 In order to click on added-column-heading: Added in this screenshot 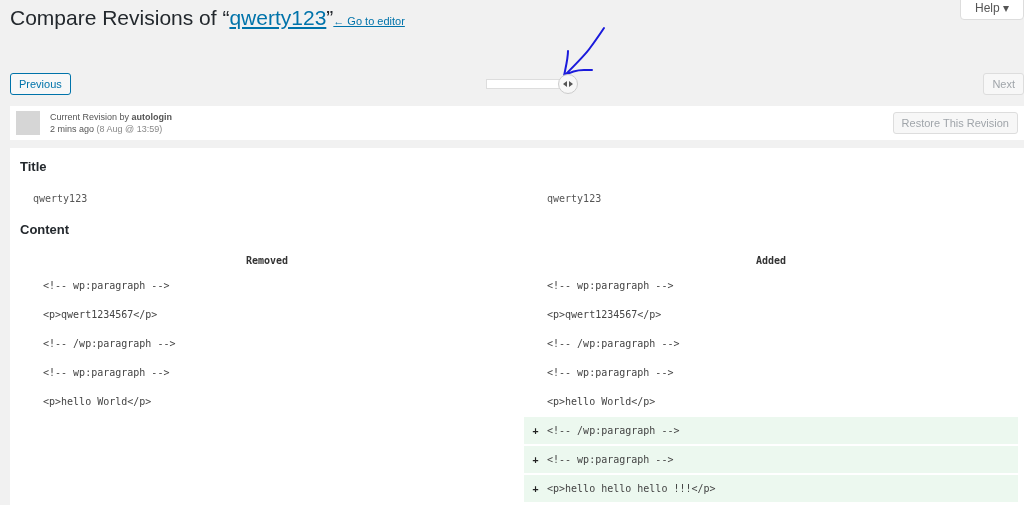, I will do `click(771, 261)`.